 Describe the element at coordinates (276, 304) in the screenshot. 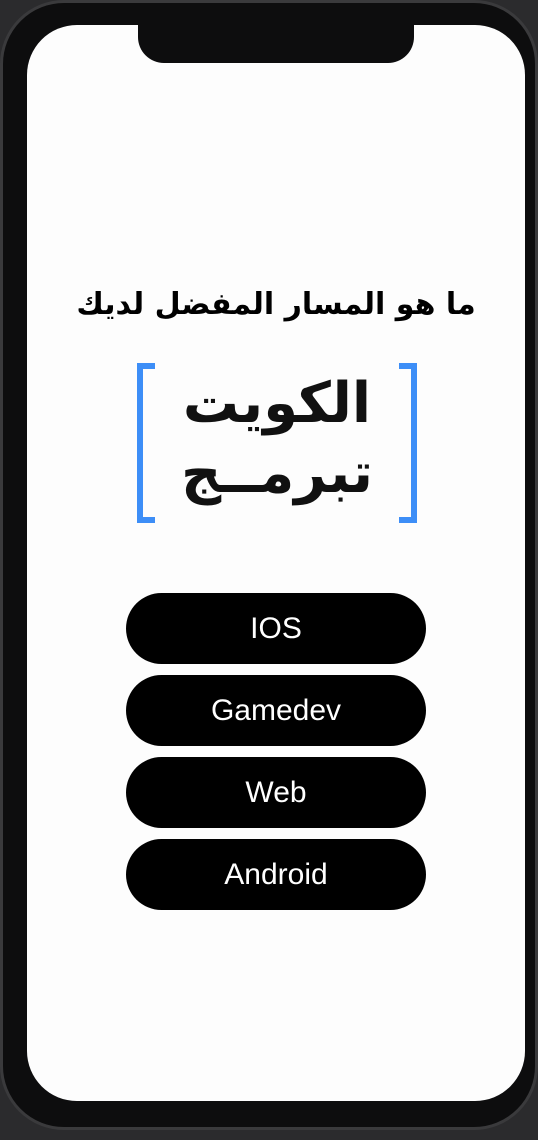

I see `page-title: ما هو المسار المفضل لديك` at that location.